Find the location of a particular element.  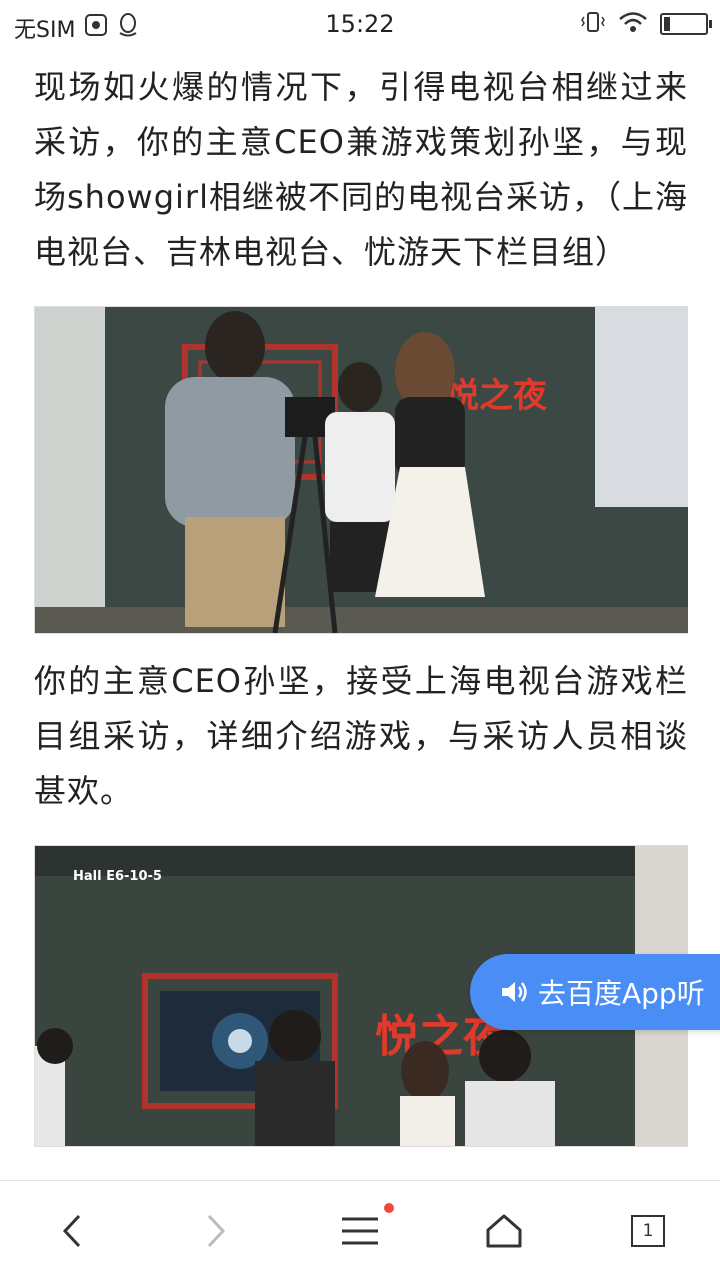

listen-in-app-button: 去百度App听 is located at coordinates (595, 992).